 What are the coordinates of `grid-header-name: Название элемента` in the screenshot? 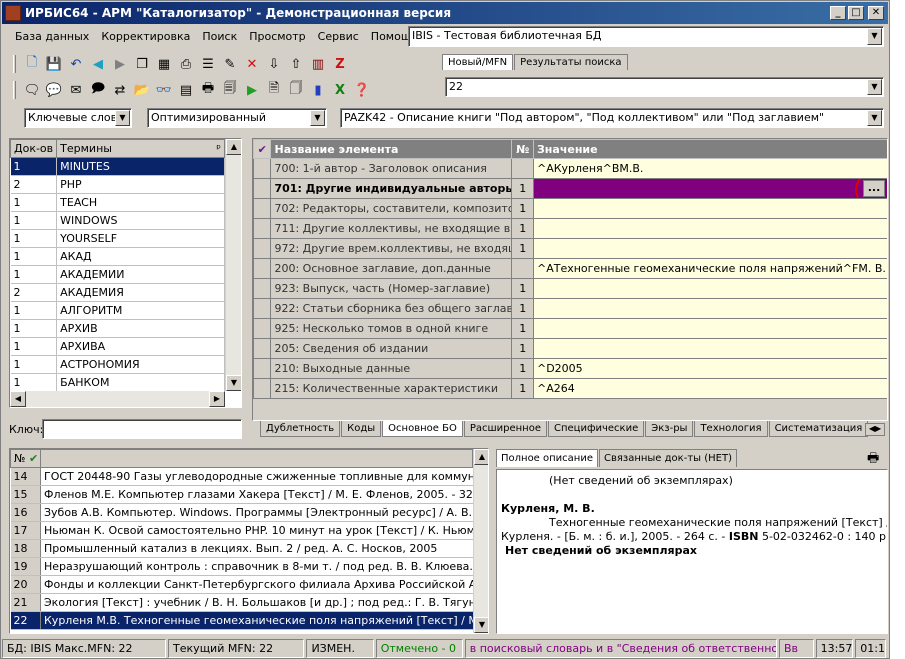 It's located at (391, 149).